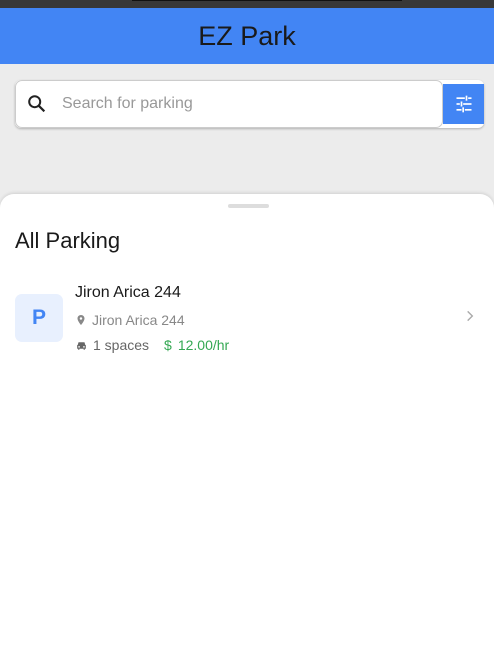 The width and height of the screenshot is (494, 654). What do you see at coordinates (81, 345) in the screenshot?
I see `car-icon` at bounding box center [81, 345].